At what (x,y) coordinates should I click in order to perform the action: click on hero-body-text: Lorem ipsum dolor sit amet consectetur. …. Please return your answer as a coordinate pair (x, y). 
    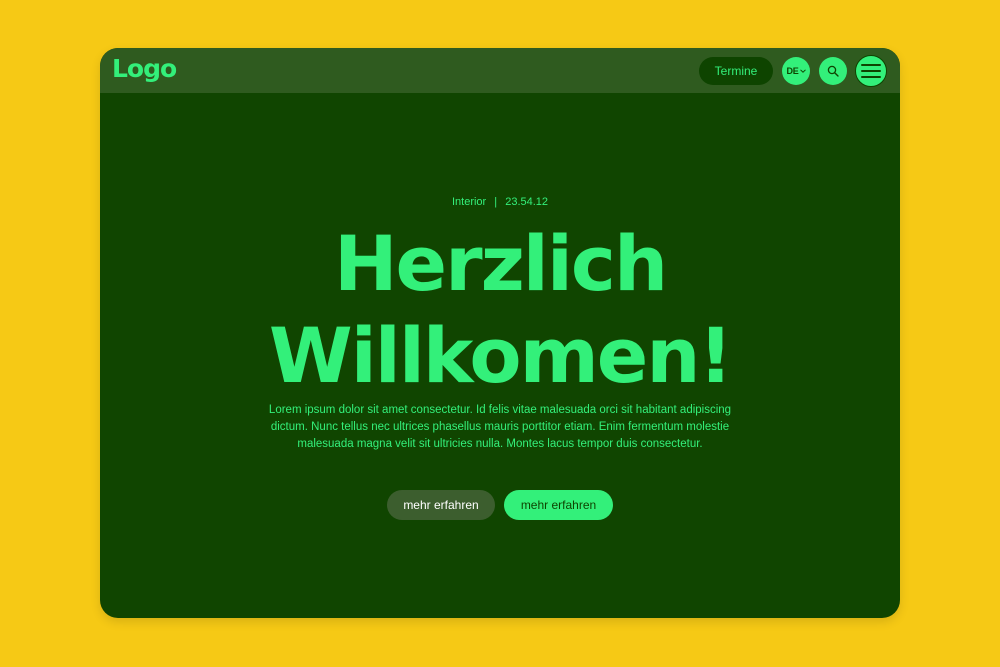
    Looking at the image, I should click on (500, 427).